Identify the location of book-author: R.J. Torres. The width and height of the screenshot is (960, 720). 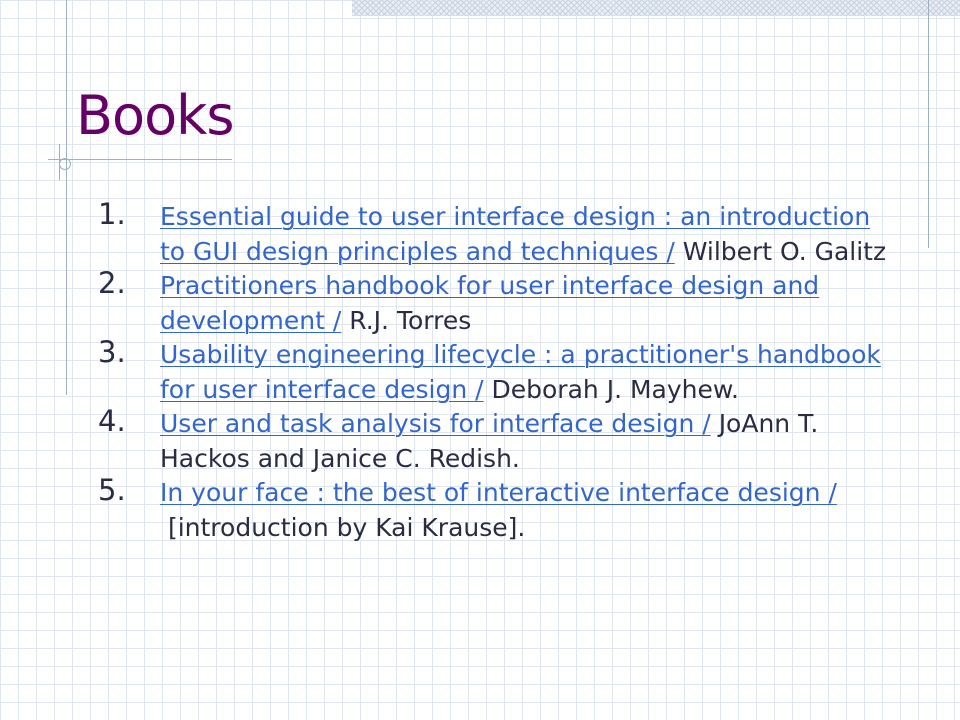
(410, 320).